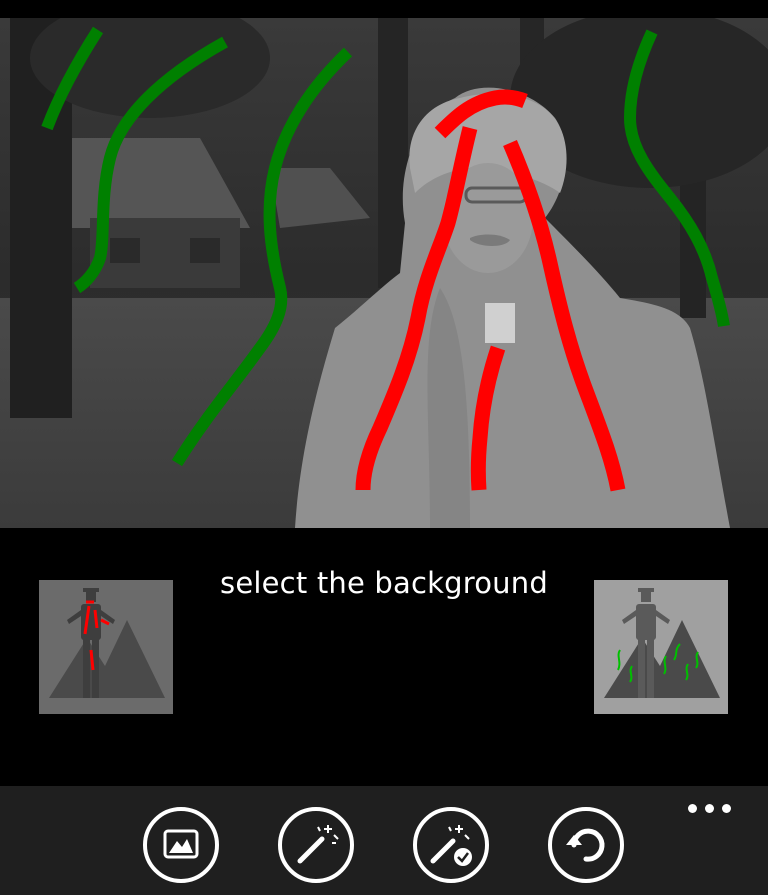  I want to click on choose-picture-button, so click(181, 845).